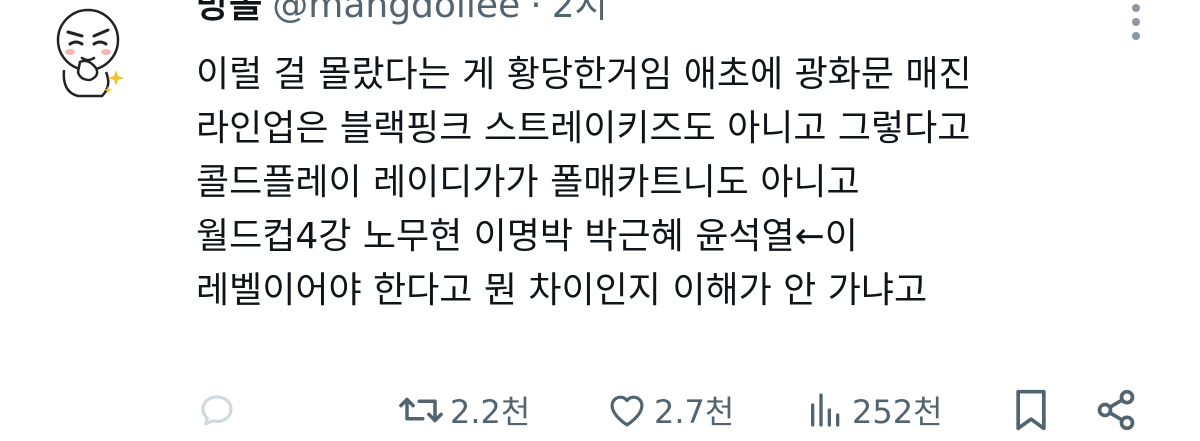 The width and height of the screenshot is (1200, 441). Describe the element at coordinates (217, 410) in the screenshot. I see `reply-icon` at that location.